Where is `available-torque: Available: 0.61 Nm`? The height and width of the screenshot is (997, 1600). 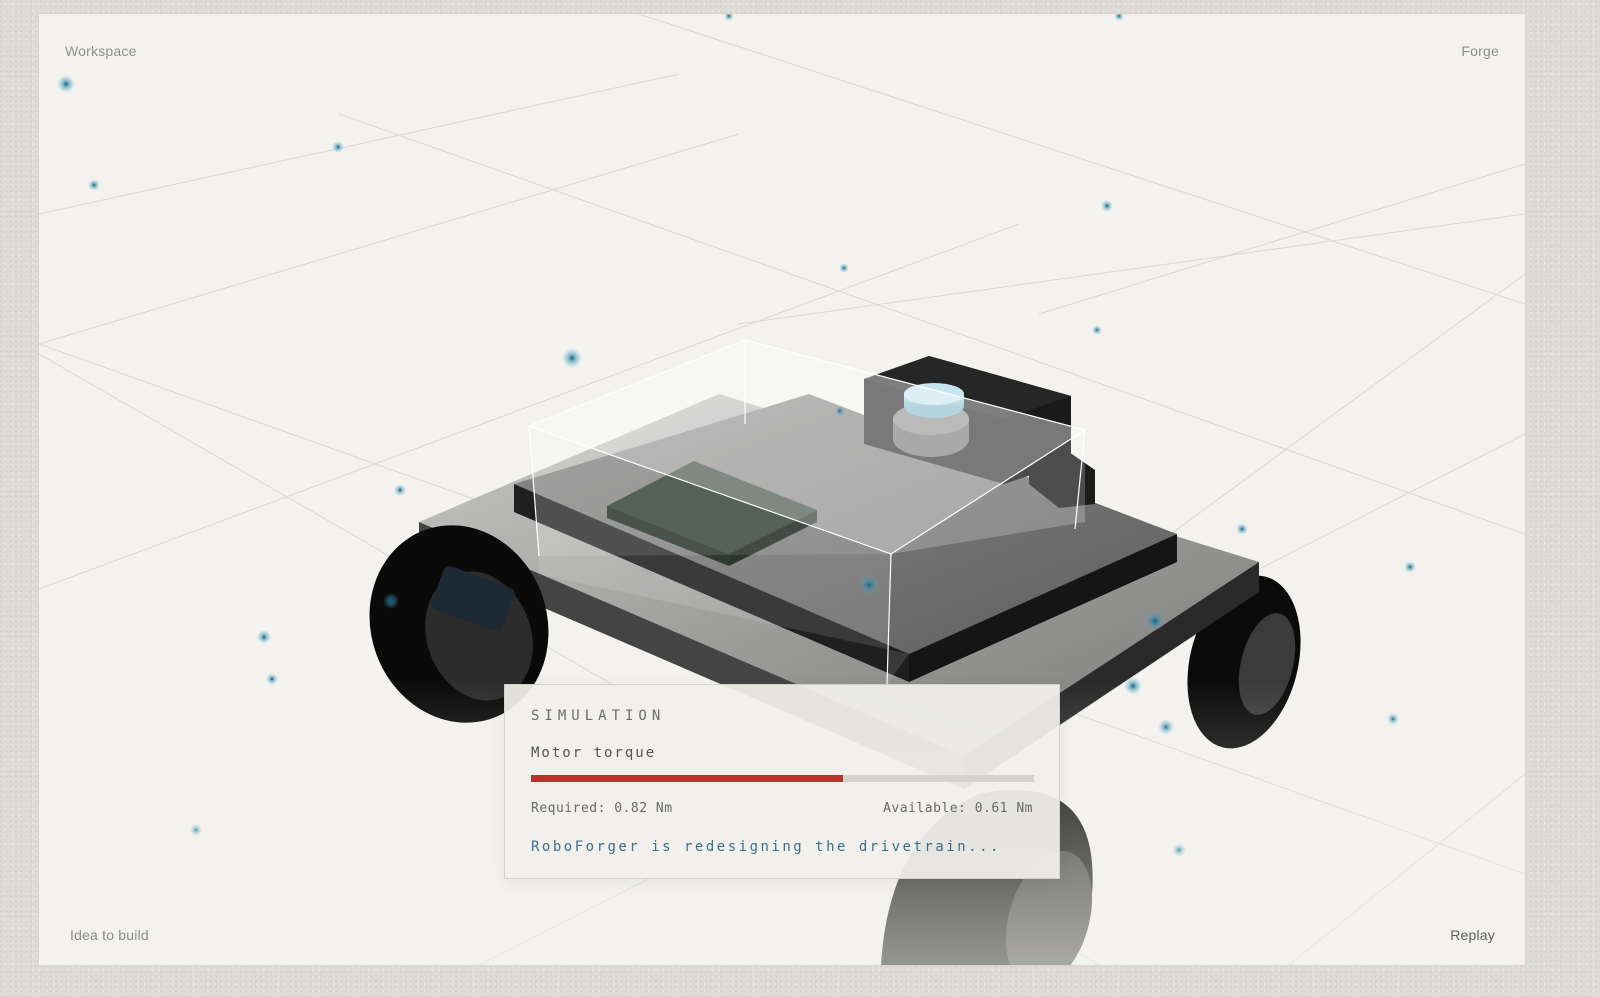
available-torque: Available: 0.61 Nm is located at coordinates (958, 808).